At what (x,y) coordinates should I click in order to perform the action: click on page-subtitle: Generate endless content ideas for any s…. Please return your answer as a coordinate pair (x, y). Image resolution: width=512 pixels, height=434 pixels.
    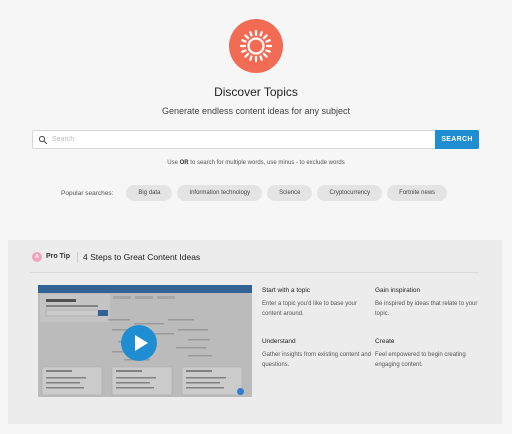
    Looking at the image, I should click on (256, 111).